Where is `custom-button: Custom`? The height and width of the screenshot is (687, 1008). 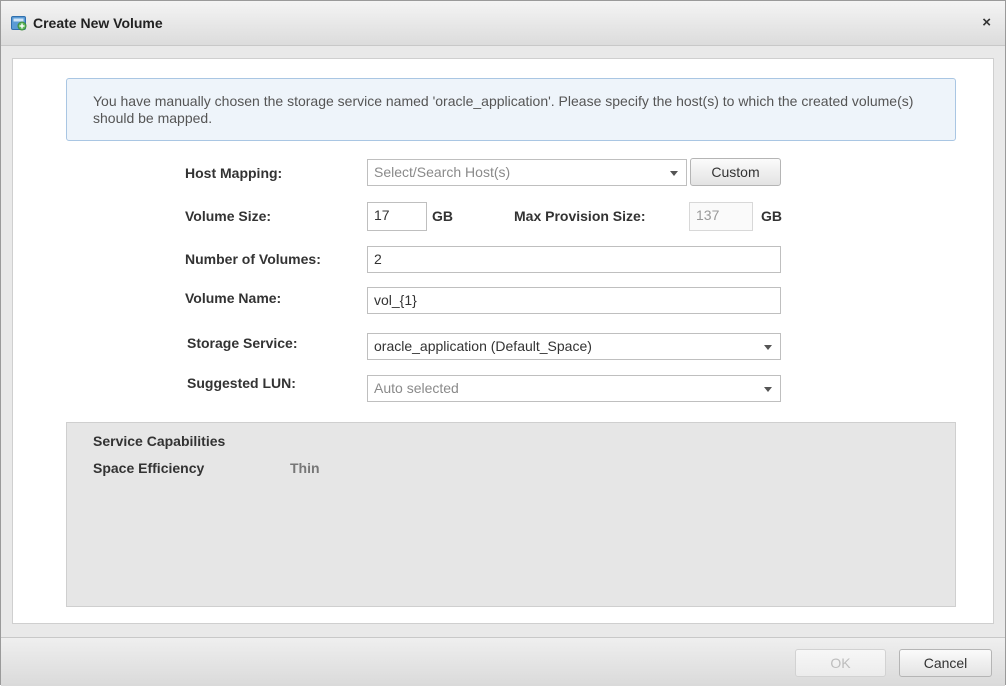 custom-button: Custom is located at coordinates (735, 172).